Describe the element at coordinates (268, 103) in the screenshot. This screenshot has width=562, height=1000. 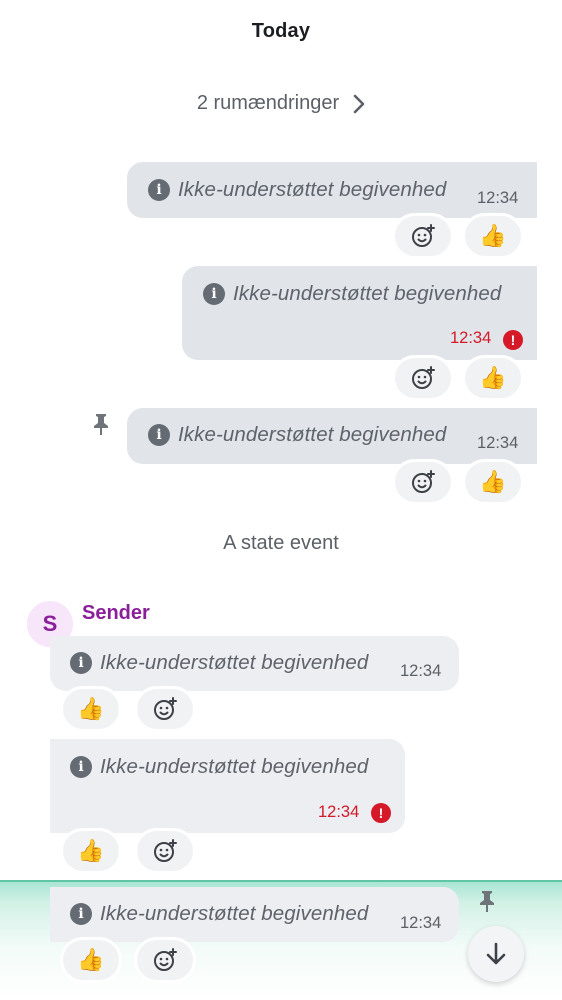
I see `room-changes-label: 2 rumændringer` at that location.